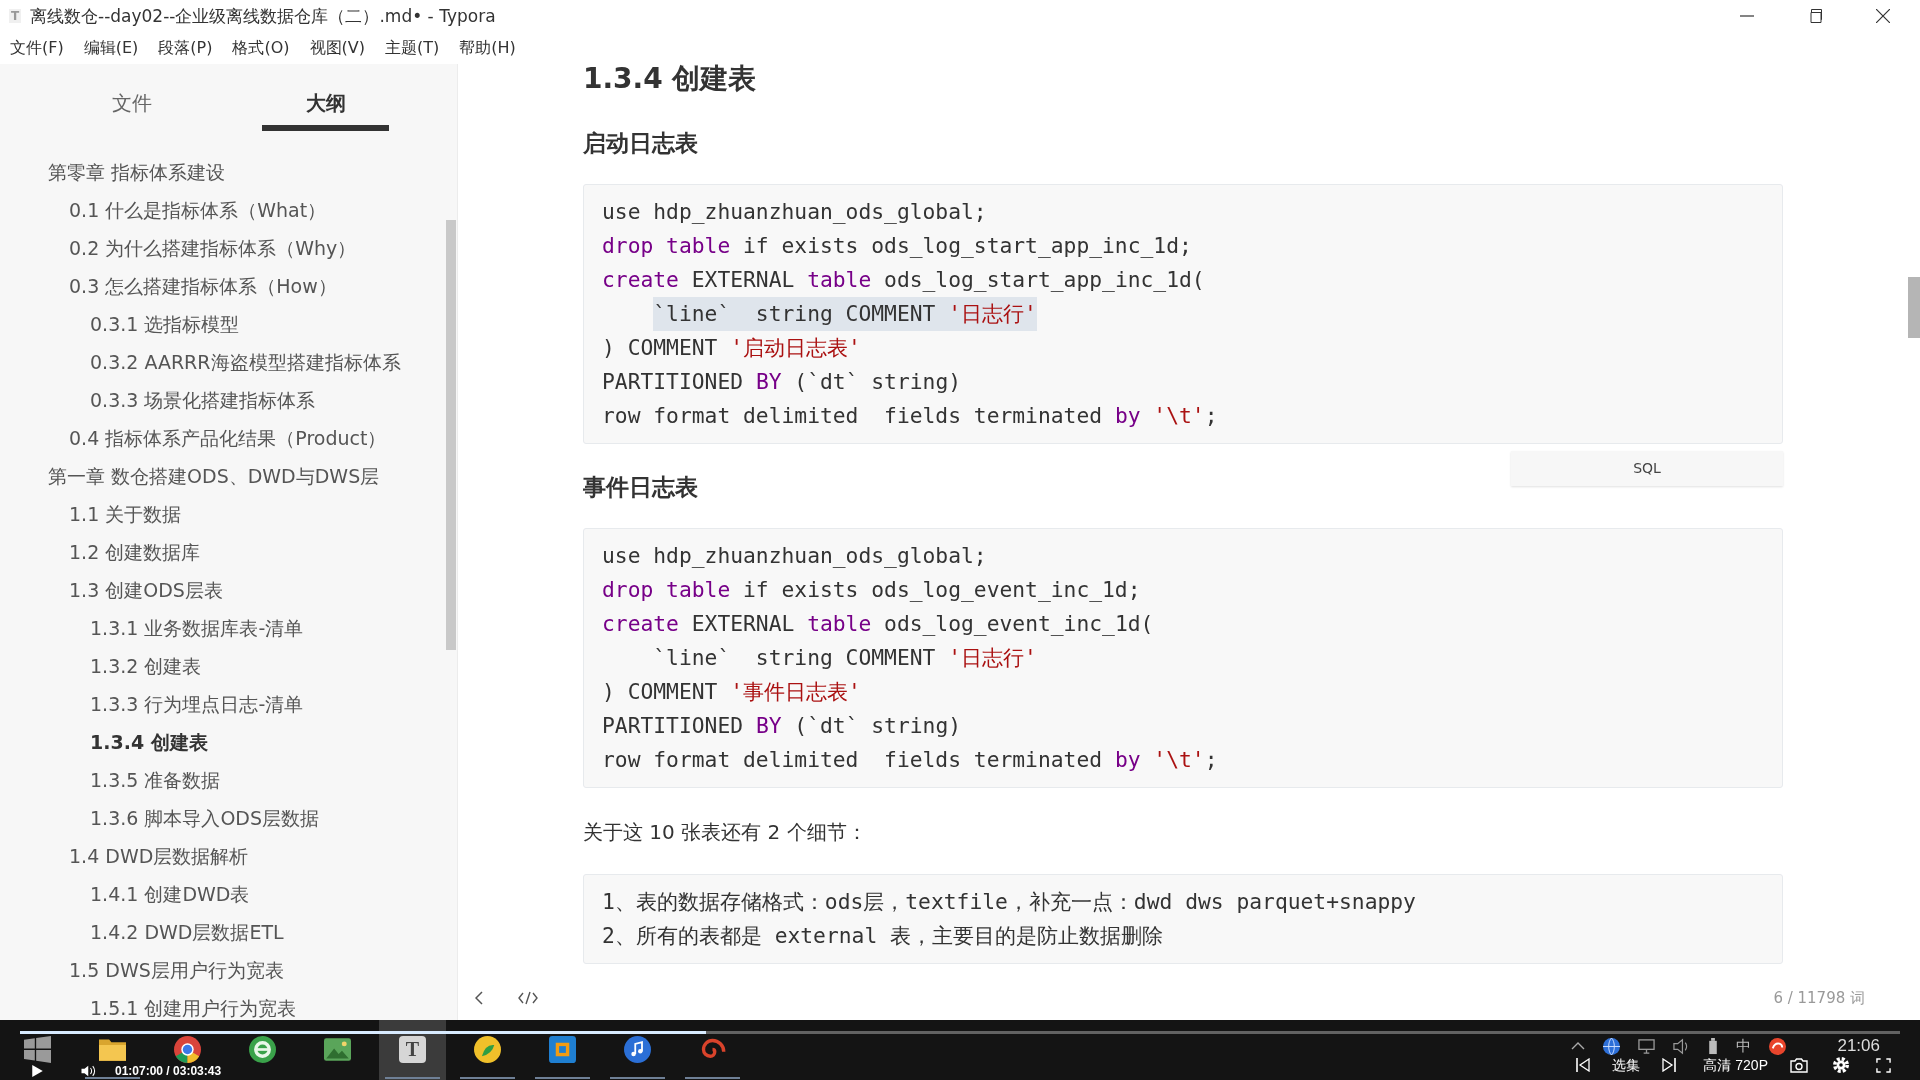 The height and width of the screenshot is (1080, 1920). What do you see at coordinates (1883, 1065) in the screenshot?
I see `fullscreen-icon` at bounding box center [1883, 1065].